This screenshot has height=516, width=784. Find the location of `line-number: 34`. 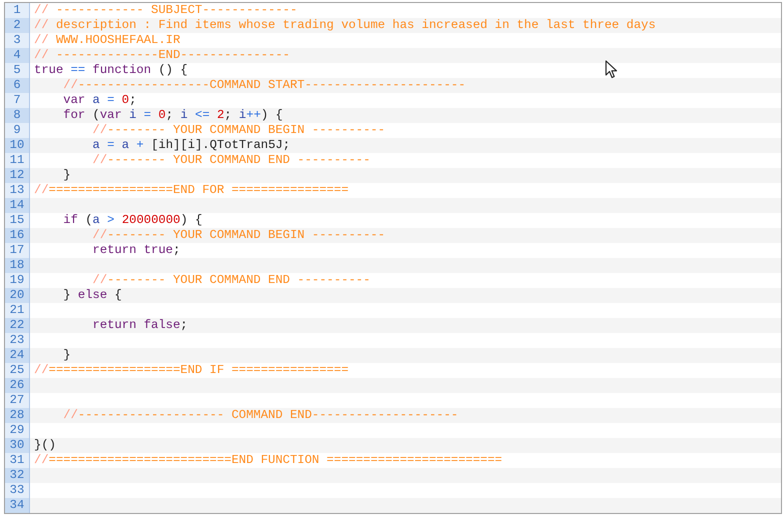

line-number: 34 is located at coordinates (17, 505).